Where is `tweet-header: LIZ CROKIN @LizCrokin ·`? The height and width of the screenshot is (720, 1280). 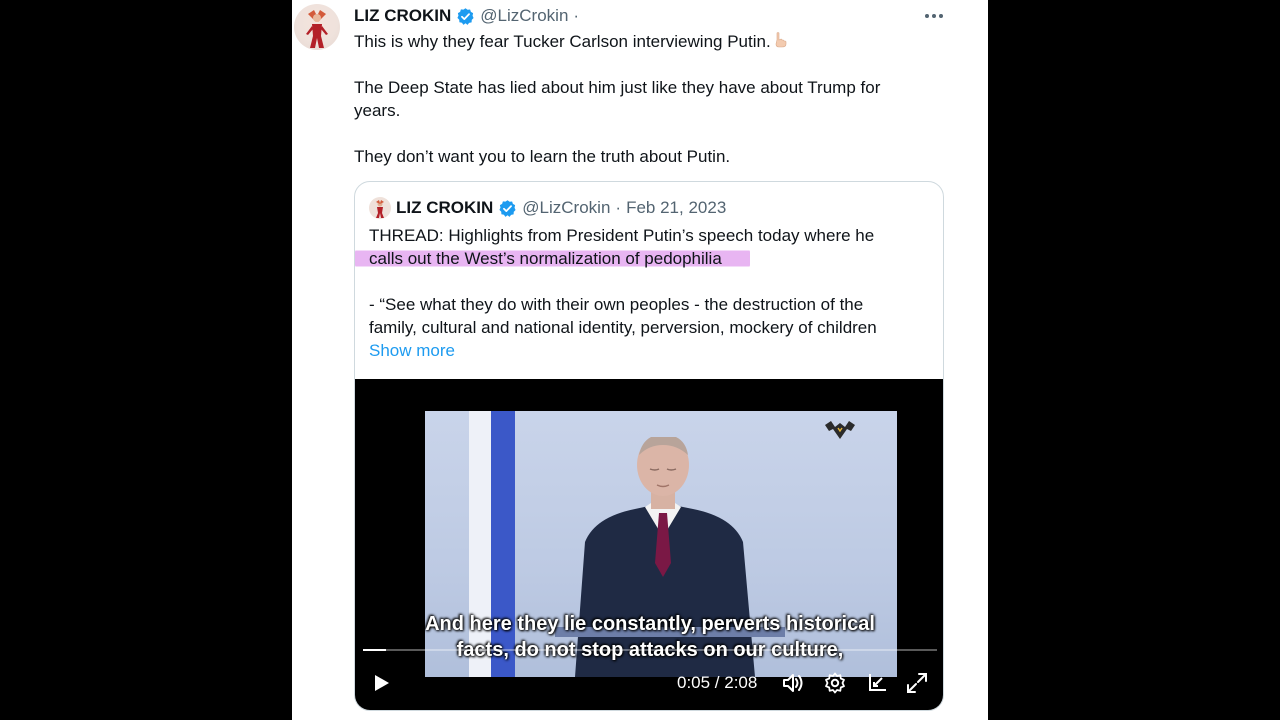 tweet-header: LIZ CROKIN @LizCrokin · is located at coordinates (466, 16).